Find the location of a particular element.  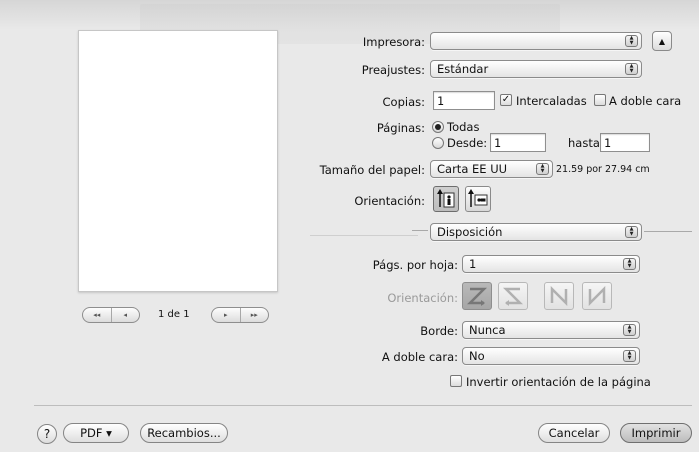

pages-to-label: hasta: is located at coordinates (586, 143).